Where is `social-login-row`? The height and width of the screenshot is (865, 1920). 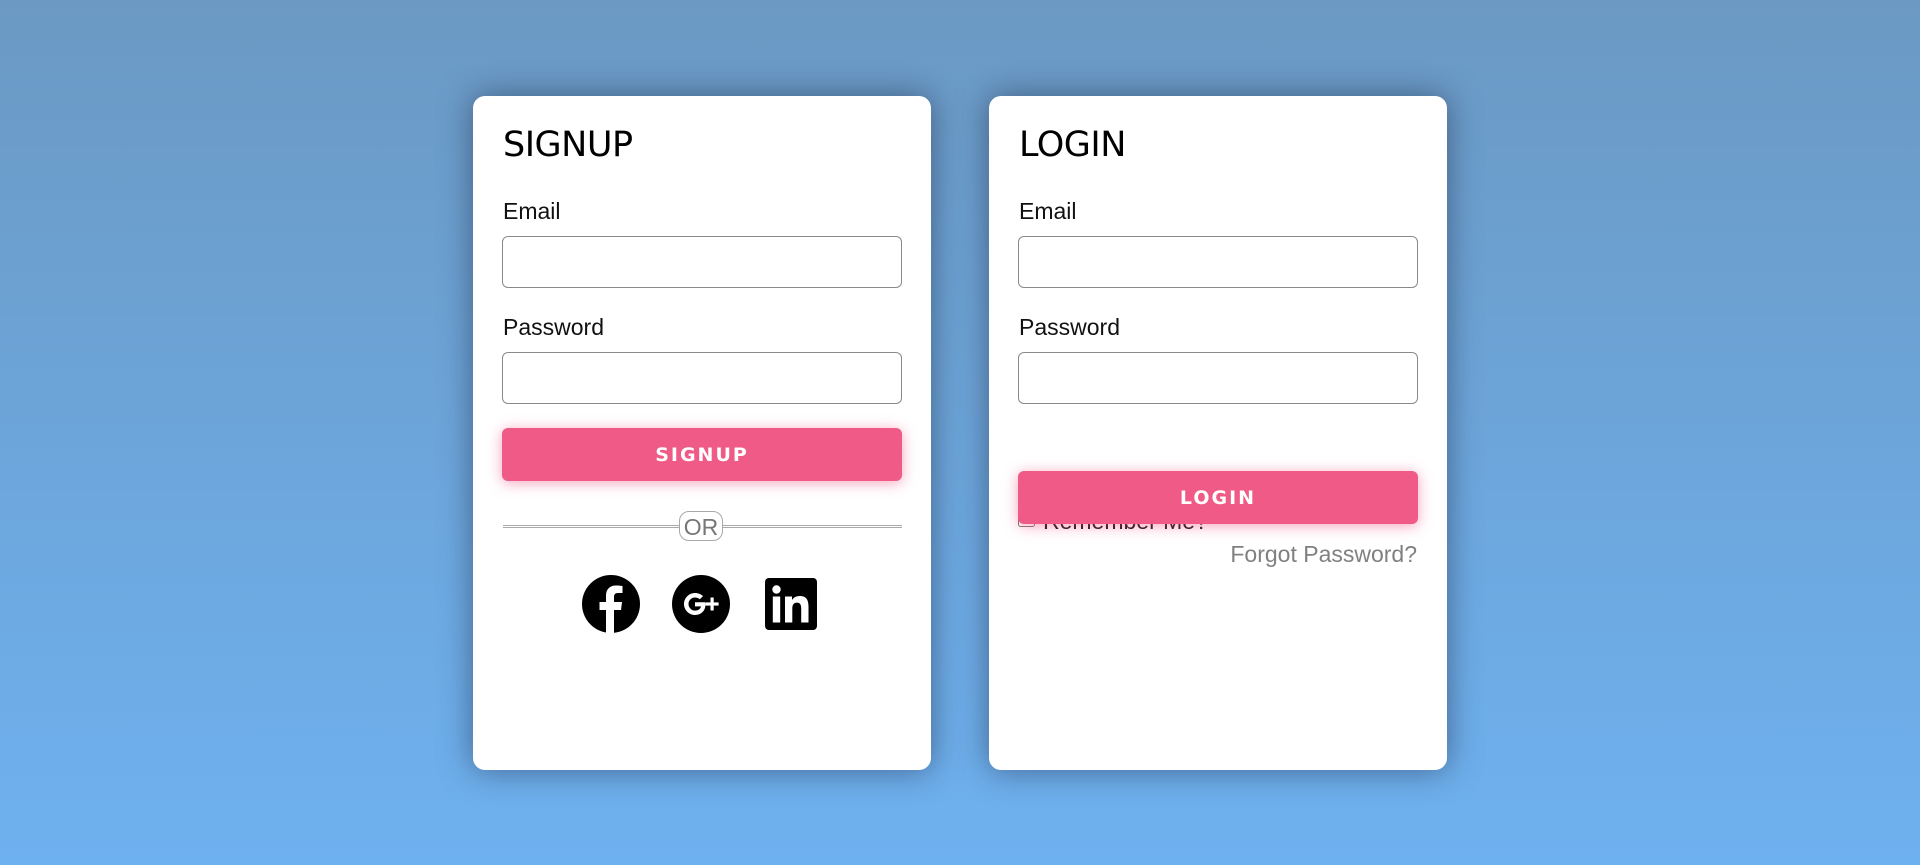 social-login-row is located at coordinates (702, 604).